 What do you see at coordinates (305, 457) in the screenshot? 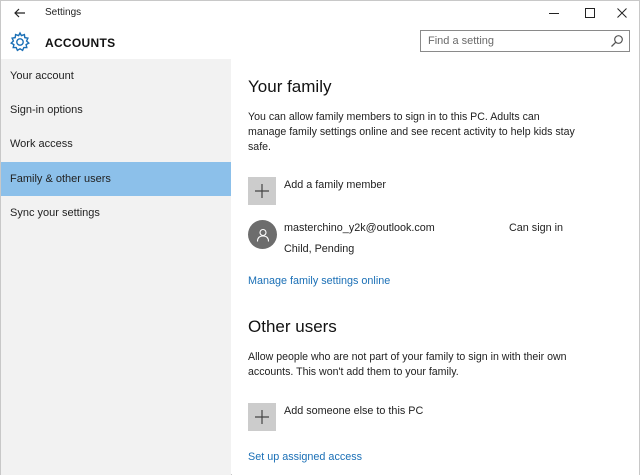
I see `set-up-assigned-access-link: Set up assigned access` at bounding box center [305, 457].